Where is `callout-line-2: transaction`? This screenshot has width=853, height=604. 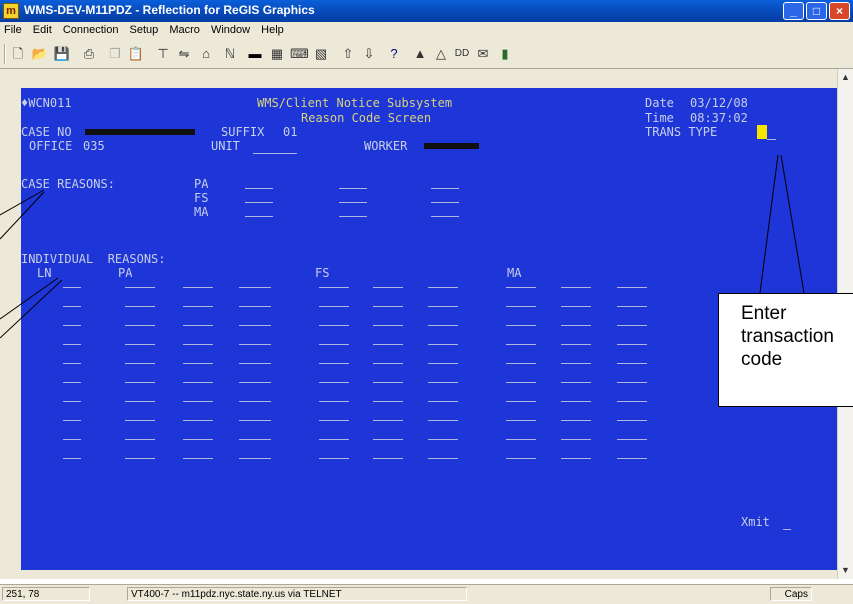 callout-line-2: transaction is located at coordinates (787, 336).